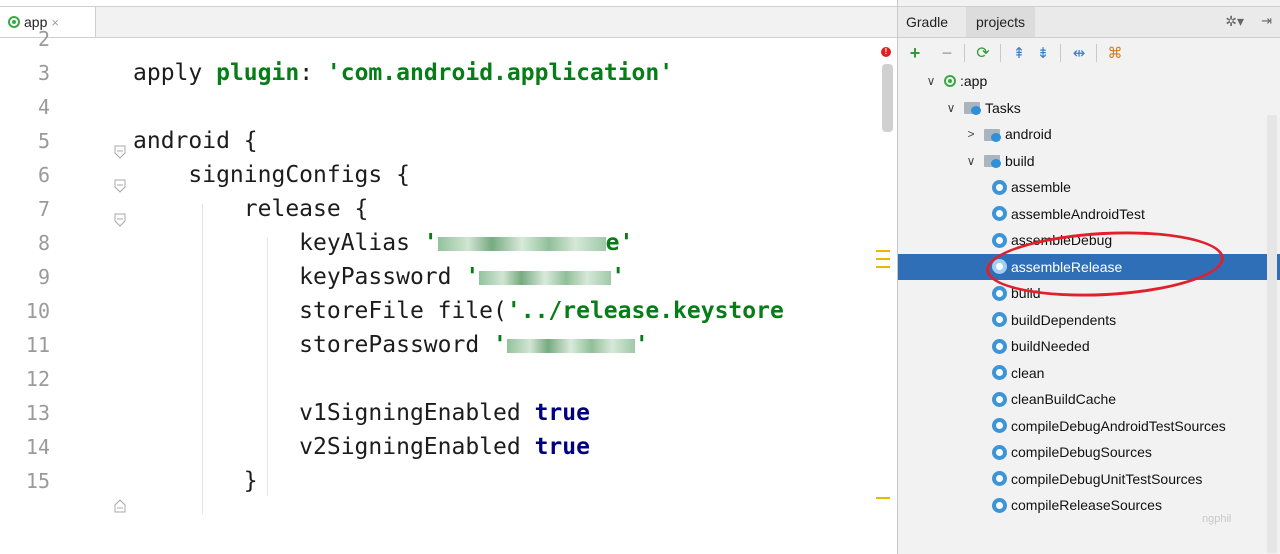  I want to click on remove-icon: −, so click(947, 53).